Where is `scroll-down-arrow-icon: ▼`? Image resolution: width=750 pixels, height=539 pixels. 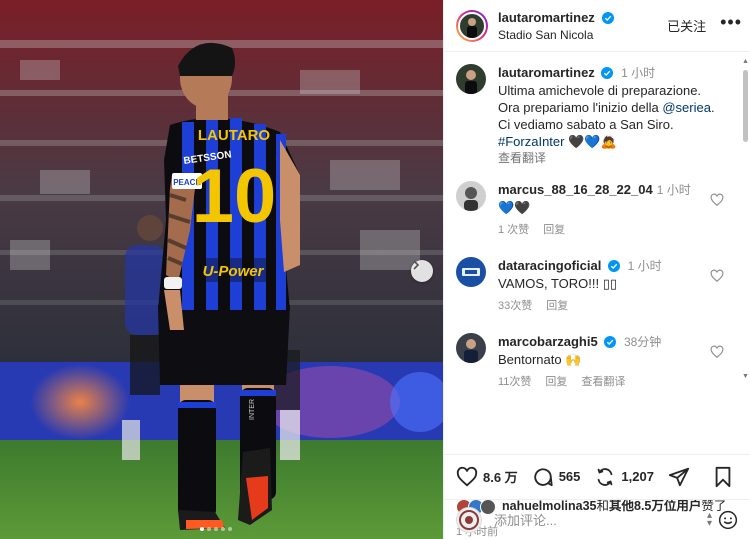
scroll-down-arrow-icon: ▼ is located at coordinates (745, 376).